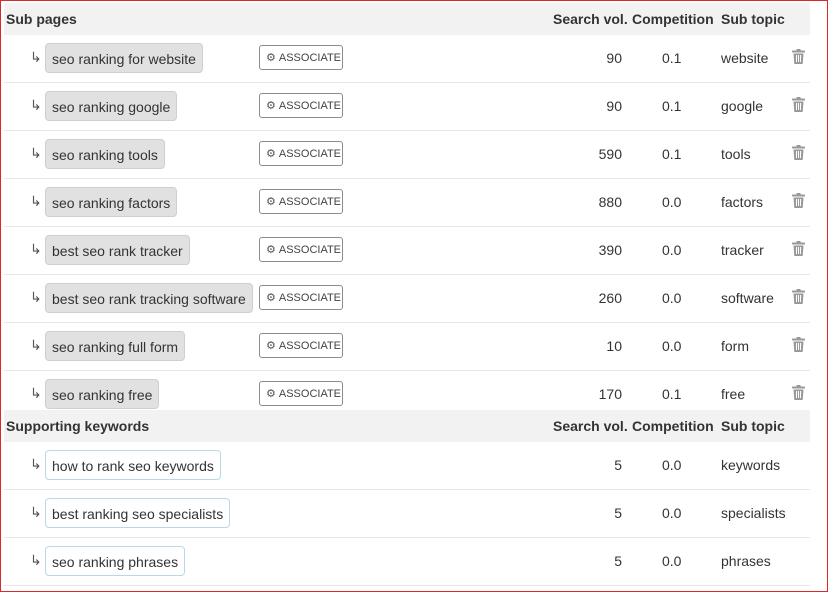  What do you see at coordinates (124, 58) in the screenshot?
I see `keyword-chip: seo ranking for website` at bounding box center [124, 58].